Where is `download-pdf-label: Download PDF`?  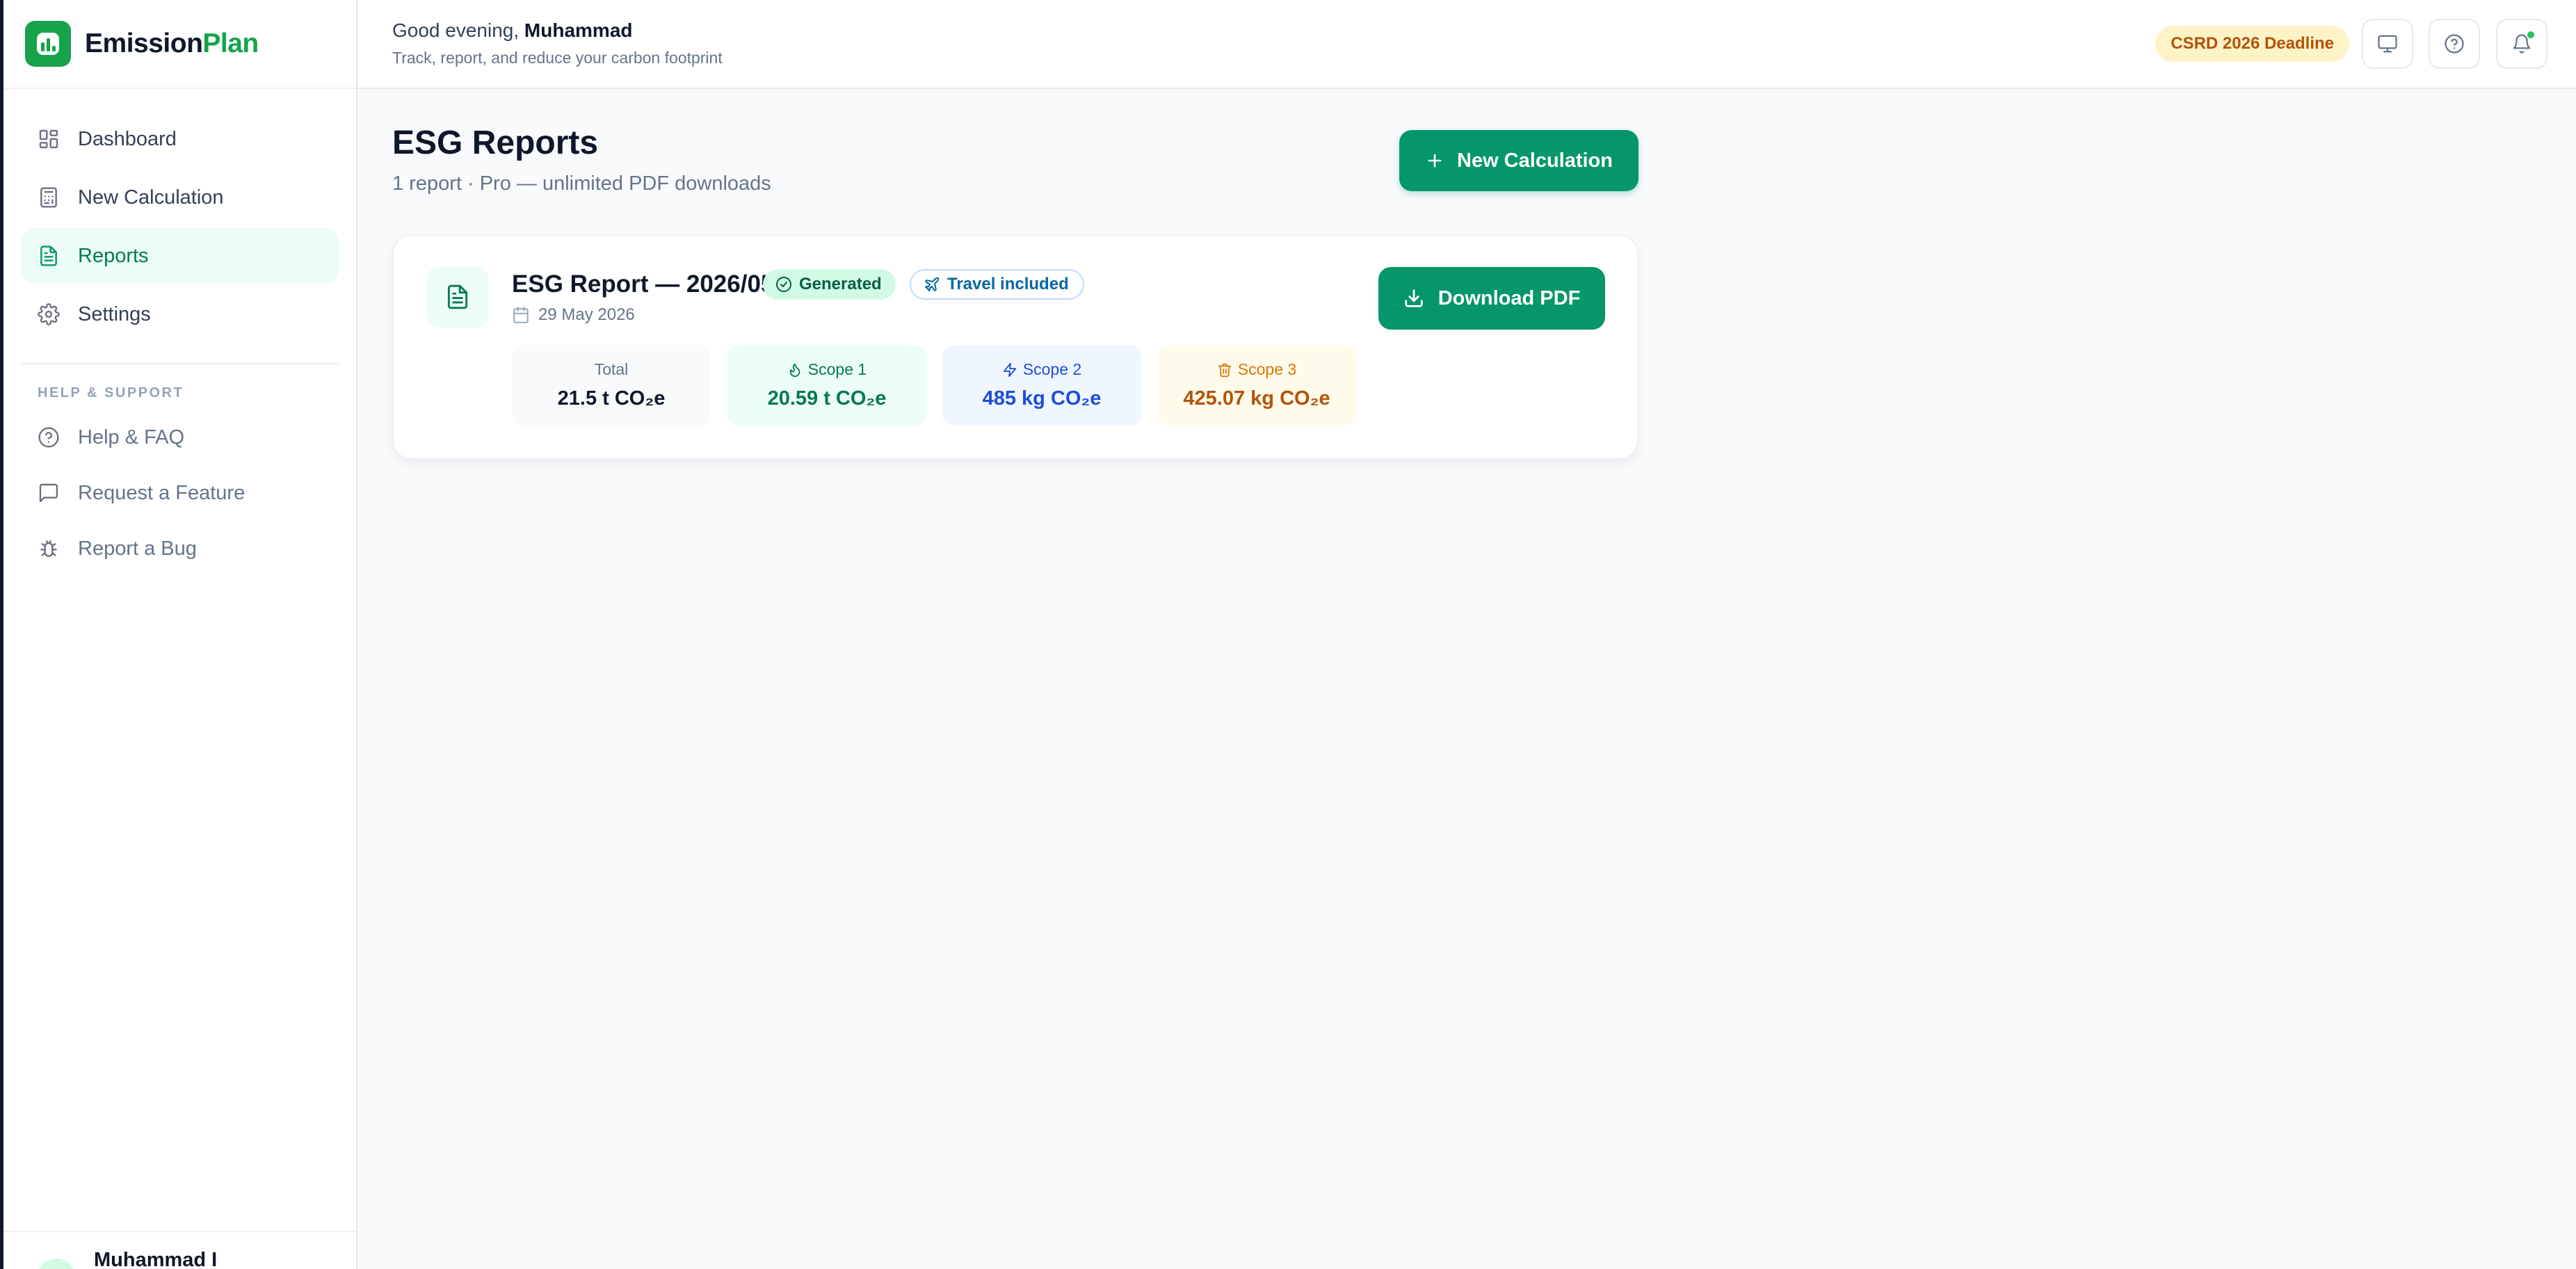 download-pdf-label: Download PDF is located at coordinates (1509, 297).